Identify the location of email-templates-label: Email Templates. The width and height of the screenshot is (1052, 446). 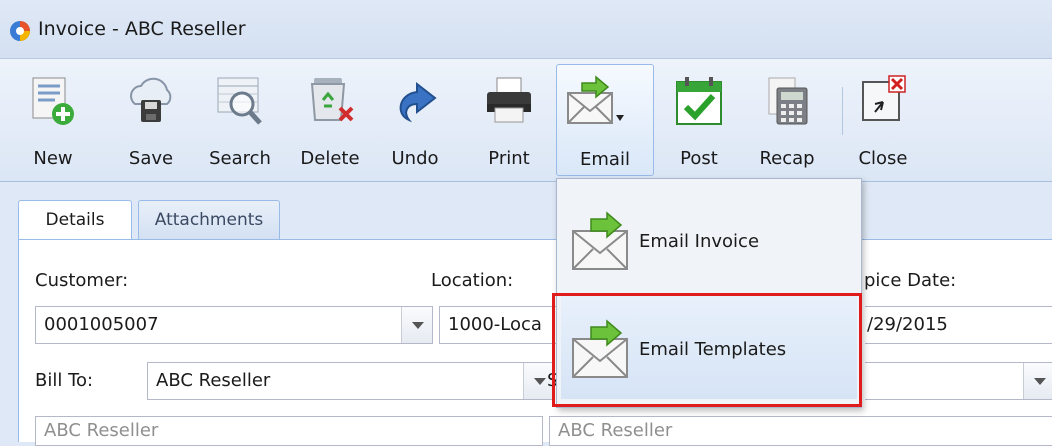
(713, 349).